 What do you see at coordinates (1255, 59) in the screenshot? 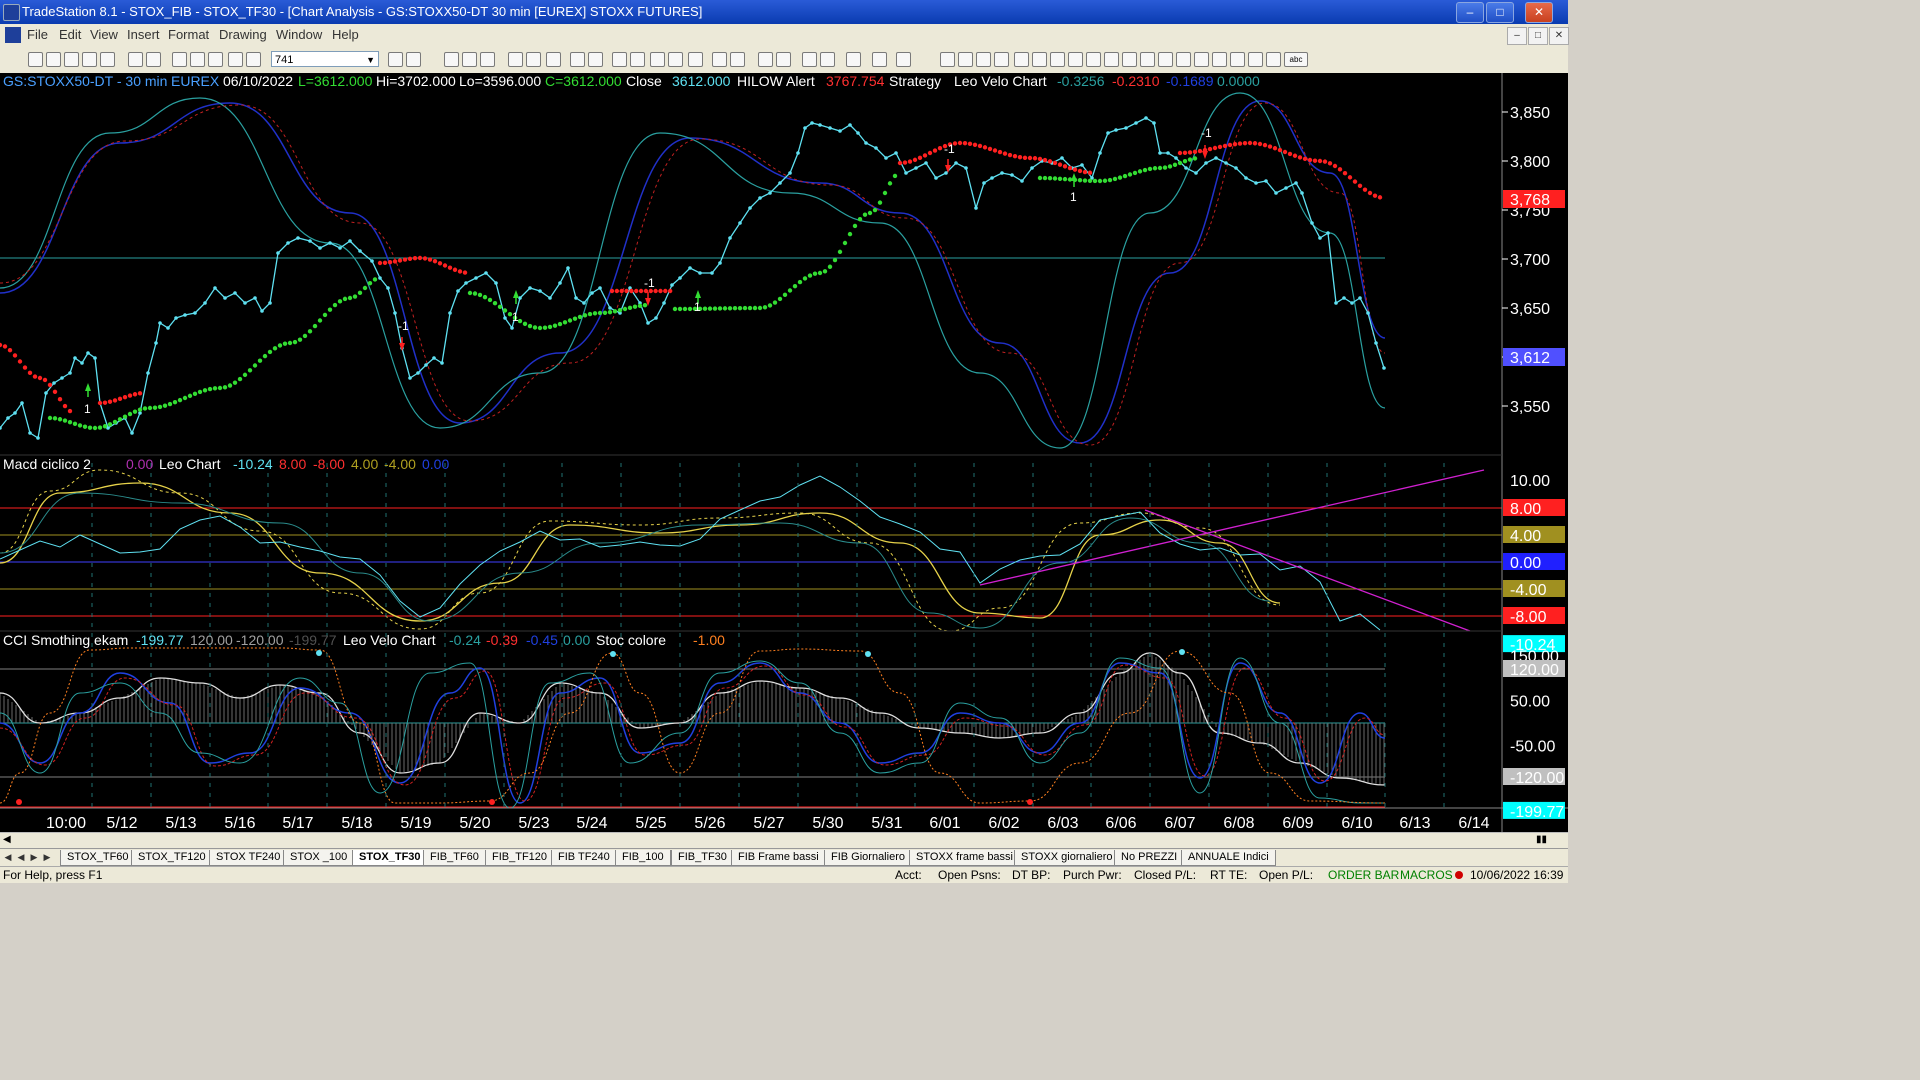
I see `ellipse-icon` at bounding box center [1255, 59].